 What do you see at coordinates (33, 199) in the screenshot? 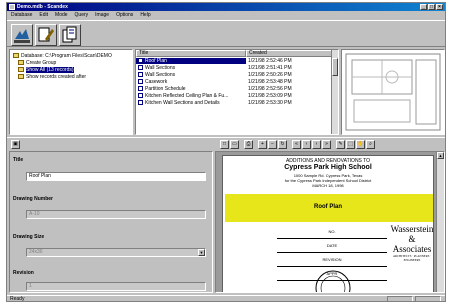
I see `drawing-number-label: Drawing Number` at bounding box center [33, 199].